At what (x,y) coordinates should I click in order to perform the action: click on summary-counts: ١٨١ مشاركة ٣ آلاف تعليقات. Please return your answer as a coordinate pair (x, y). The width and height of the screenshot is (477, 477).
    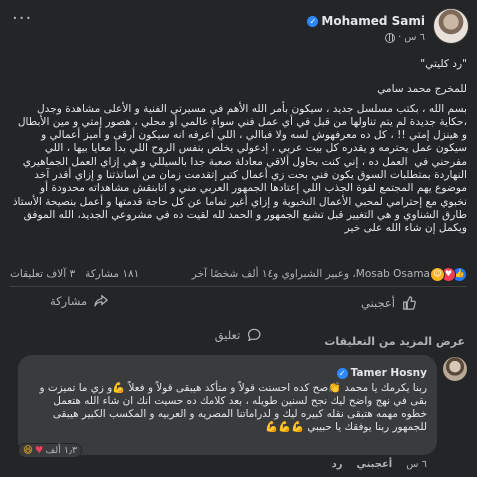
    Looking at the image, I should click on (74, 274).